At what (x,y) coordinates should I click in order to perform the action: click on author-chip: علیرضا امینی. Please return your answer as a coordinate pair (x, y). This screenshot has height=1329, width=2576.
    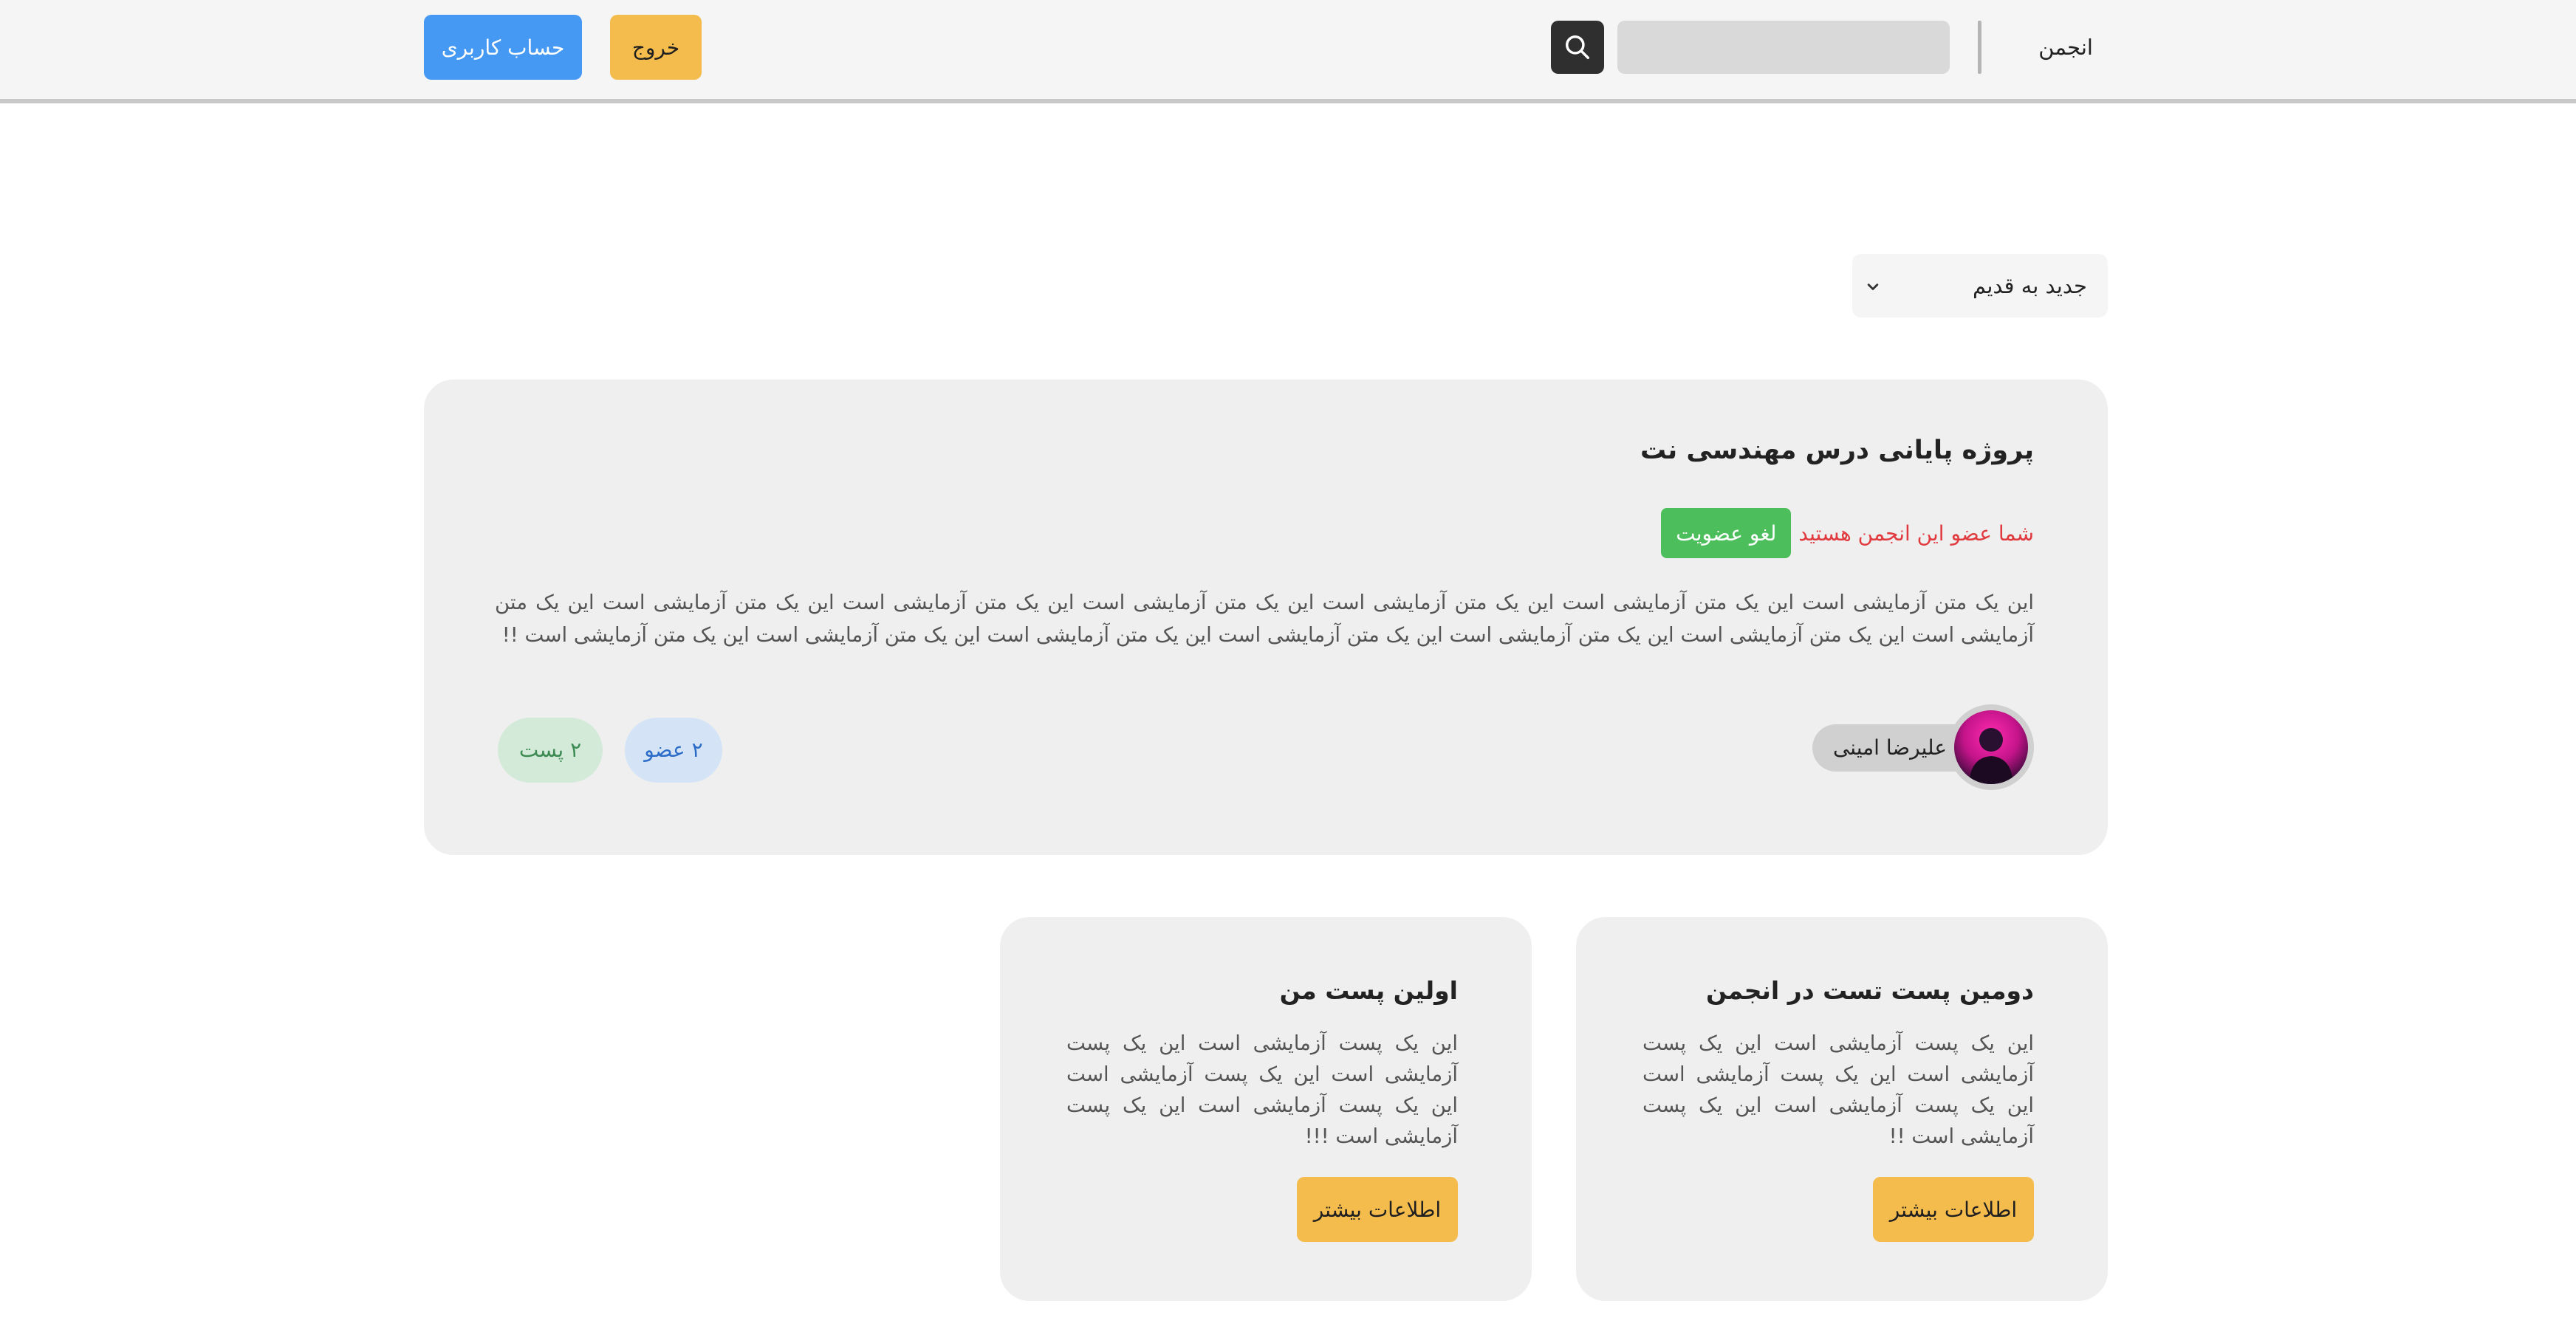
    Looking at the image, I should click on (1923, 747).